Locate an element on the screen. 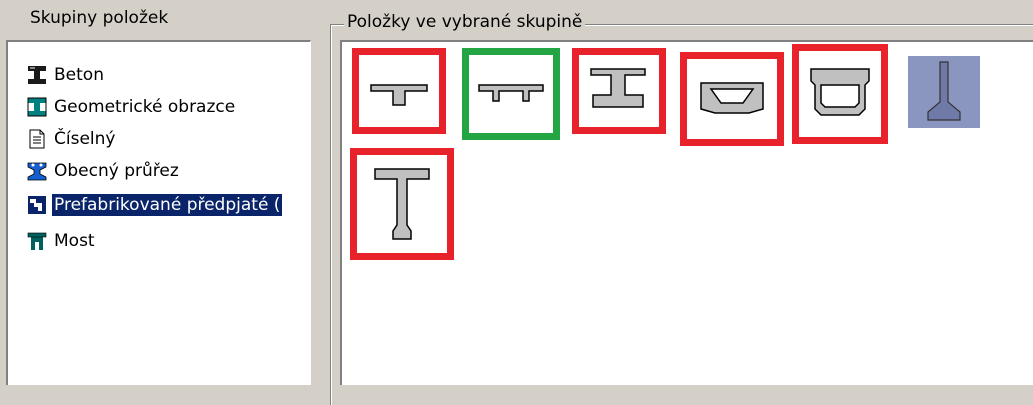  tree-item-beton: Beton is located at coordinates (66, 75).